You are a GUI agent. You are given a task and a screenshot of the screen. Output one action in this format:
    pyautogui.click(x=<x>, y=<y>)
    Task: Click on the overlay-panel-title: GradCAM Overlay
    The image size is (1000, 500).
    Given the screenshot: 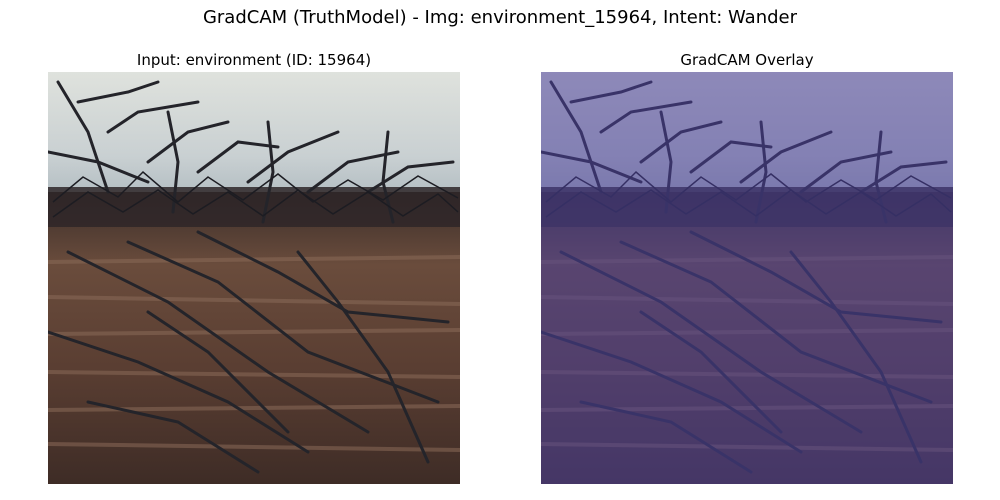 What is the action you would take?
    pyautogui.click(x=747, y=60)
    